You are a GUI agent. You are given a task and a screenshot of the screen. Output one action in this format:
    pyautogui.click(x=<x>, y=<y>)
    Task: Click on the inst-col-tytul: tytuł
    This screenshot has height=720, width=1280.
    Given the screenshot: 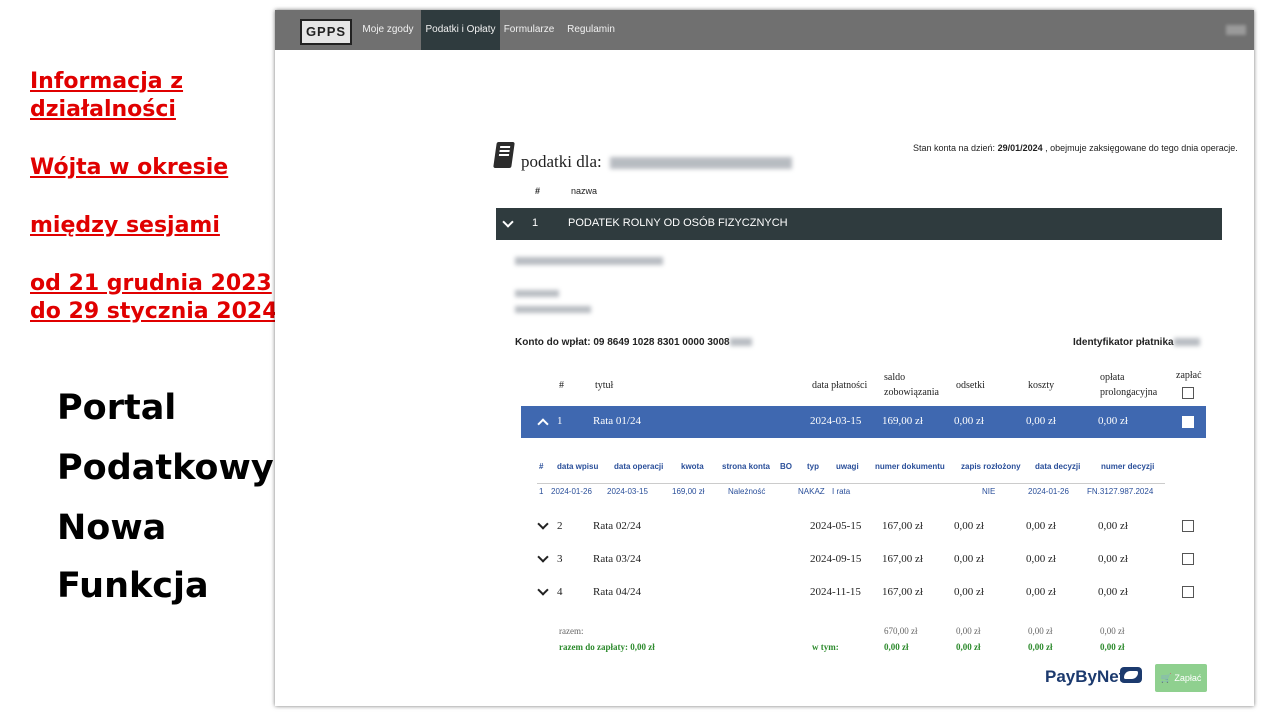 What is the action you would take?
    pyautogui.click(x=604, y=385)
    